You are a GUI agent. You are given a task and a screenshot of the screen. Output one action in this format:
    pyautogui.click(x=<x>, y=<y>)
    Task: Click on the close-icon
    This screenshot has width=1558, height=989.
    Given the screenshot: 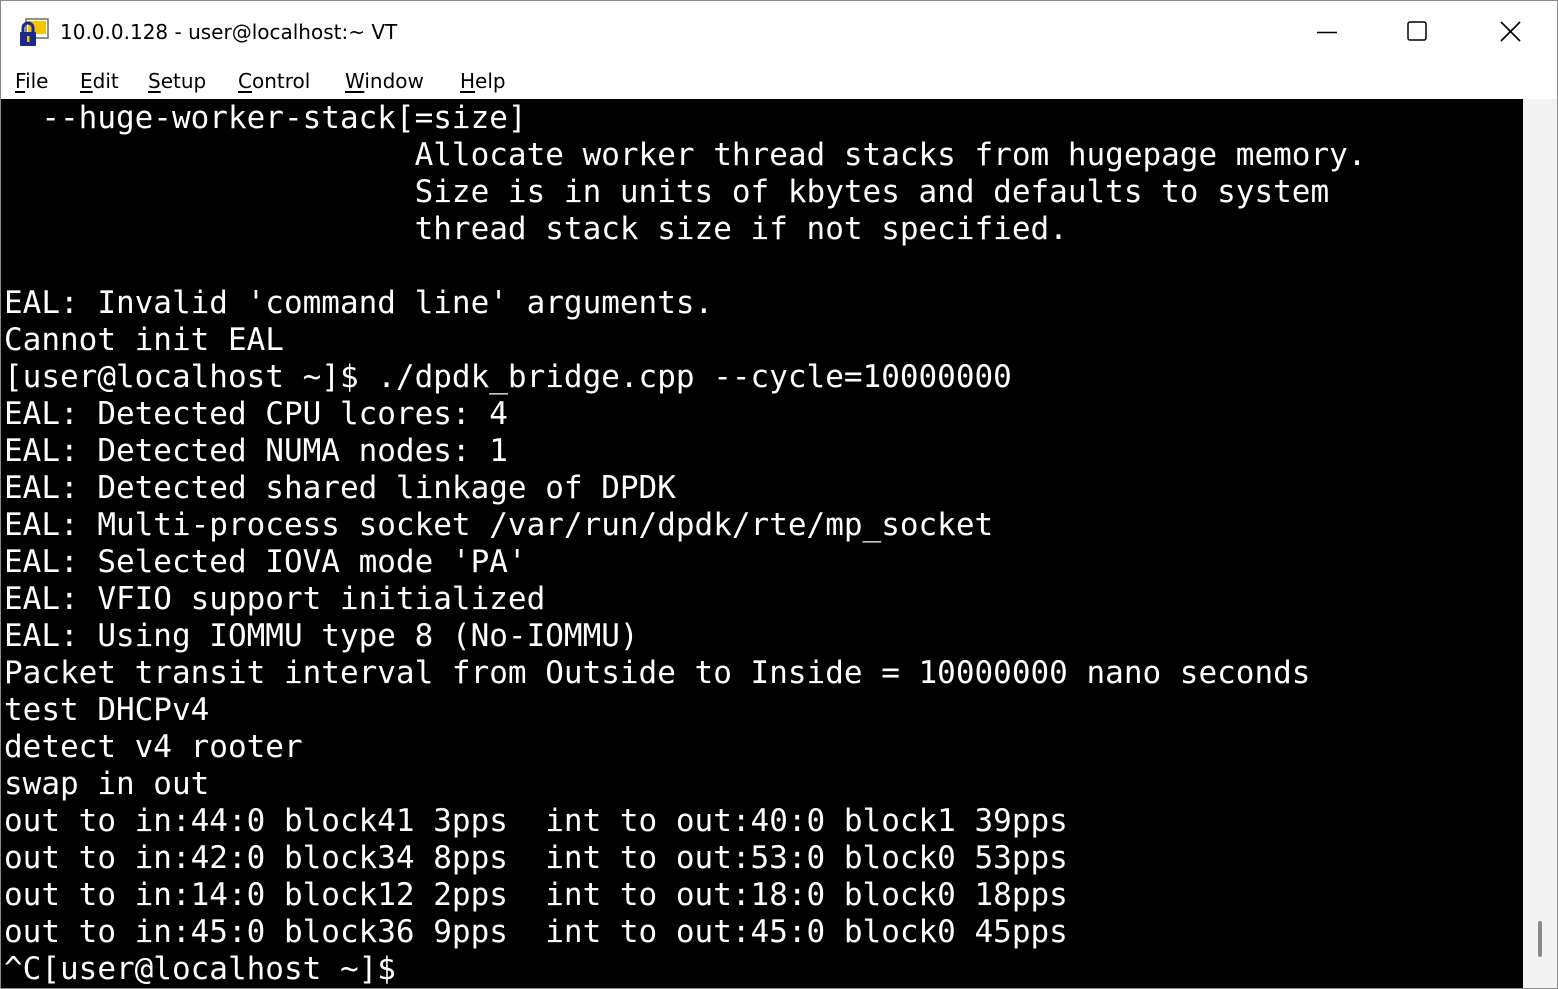 What is the action you would take?
    pyautogui.click(x=1510, y=31)
    